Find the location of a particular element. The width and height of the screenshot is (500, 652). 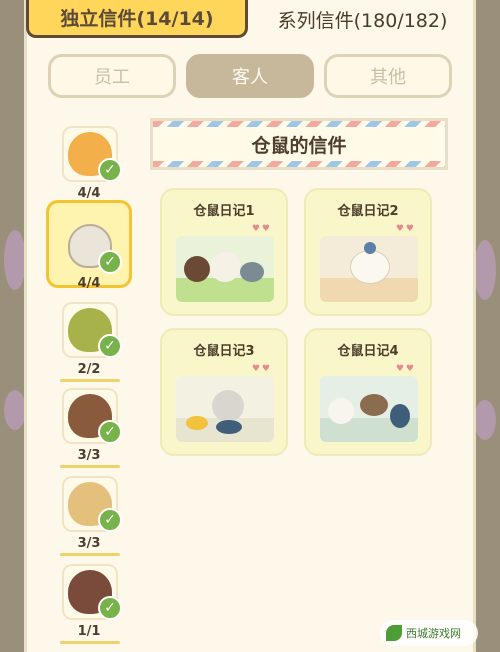

letter-card: 仓鼠日记1 ♥♥ is located at coordinates (224, 252).